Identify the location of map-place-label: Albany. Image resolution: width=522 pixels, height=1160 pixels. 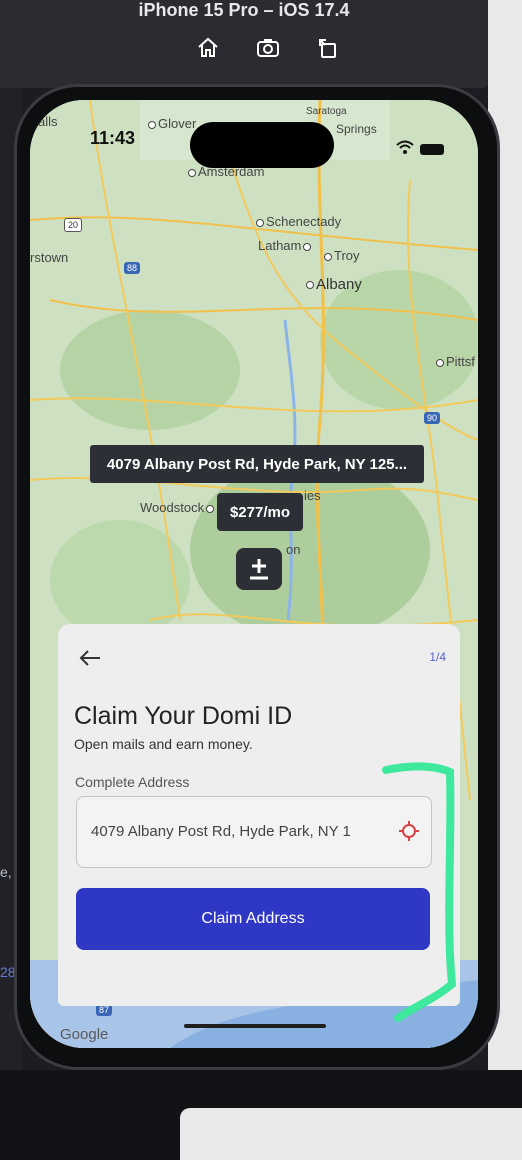
(334, 284).